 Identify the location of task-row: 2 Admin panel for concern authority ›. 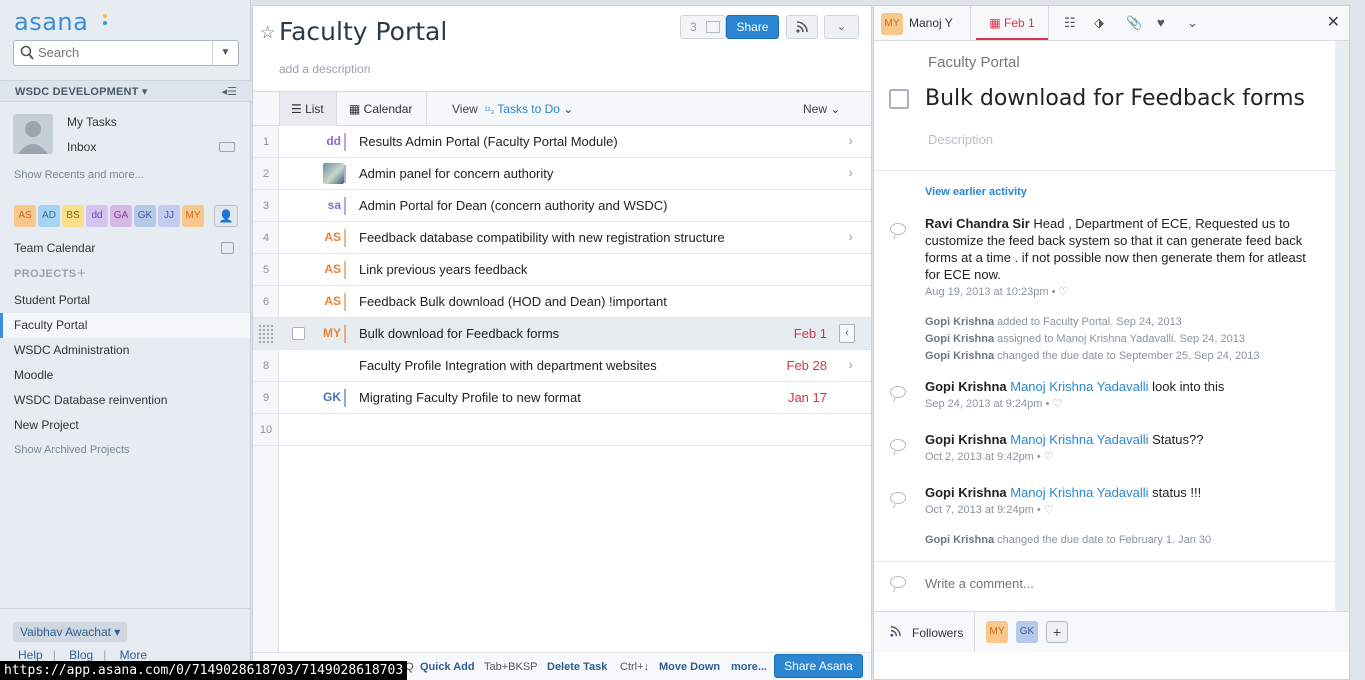
(562, 174).